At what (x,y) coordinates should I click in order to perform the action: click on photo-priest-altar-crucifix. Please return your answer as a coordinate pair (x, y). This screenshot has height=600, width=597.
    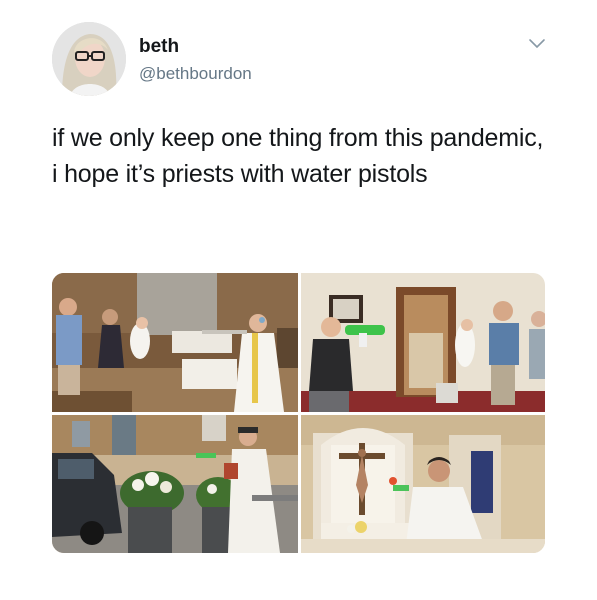
    Looking at the image, I should click on (423, 484).